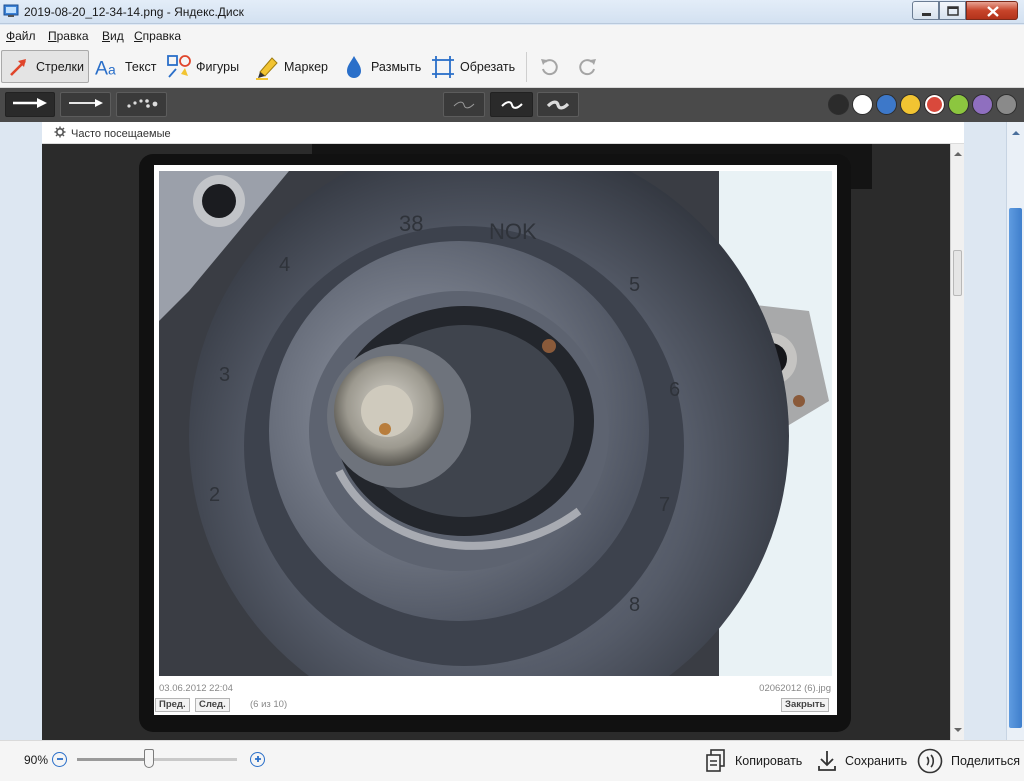  What do you see at coordinates (886, 104) in the screenshot?
I see `color-swatch-blue` at bounding box center [886, 104].